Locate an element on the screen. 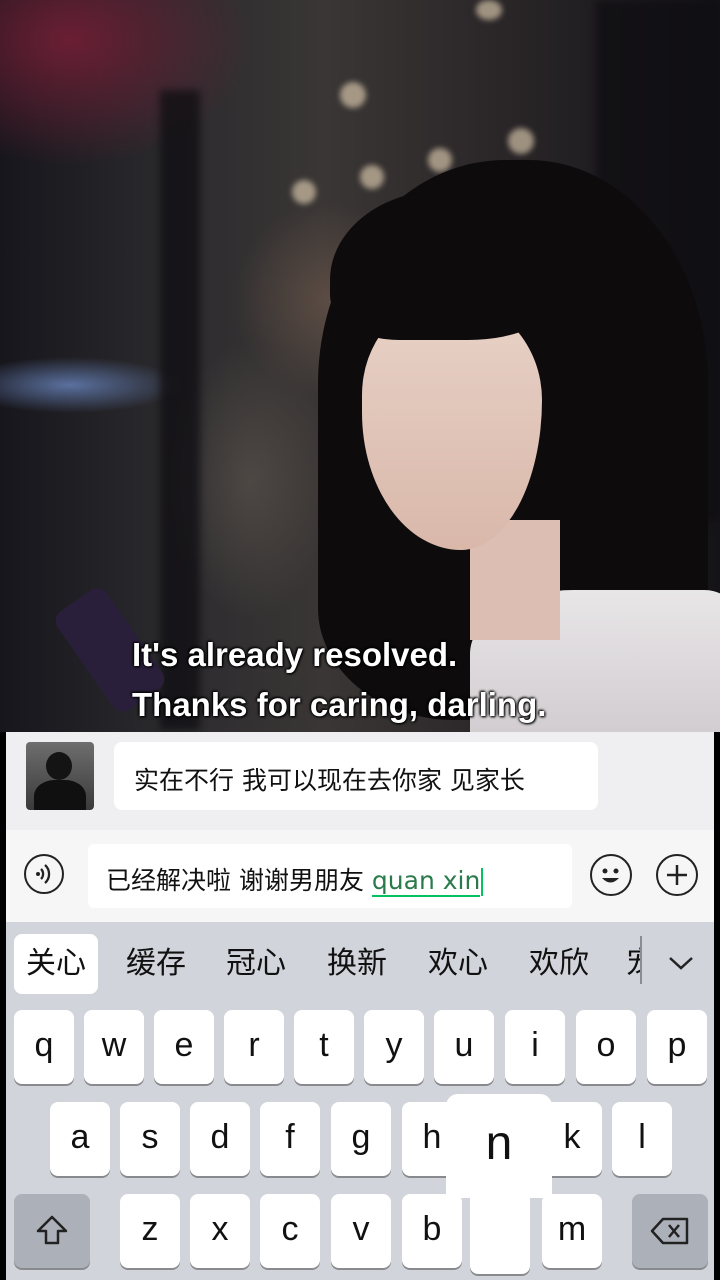  background-pillar is located at coordinates (180, 410).